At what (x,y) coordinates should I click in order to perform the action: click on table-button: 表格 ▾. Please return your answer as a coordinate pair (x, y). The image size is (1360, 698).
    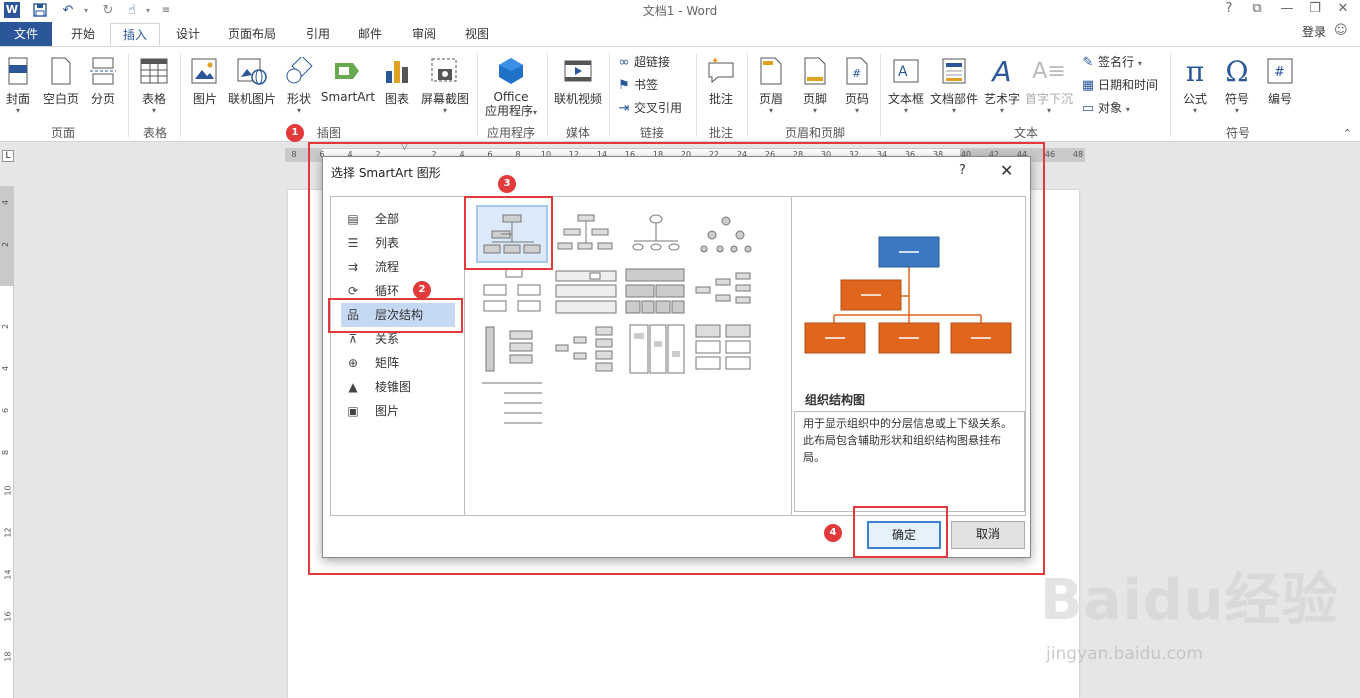
    Looking at the image, I should click on (154, 85).